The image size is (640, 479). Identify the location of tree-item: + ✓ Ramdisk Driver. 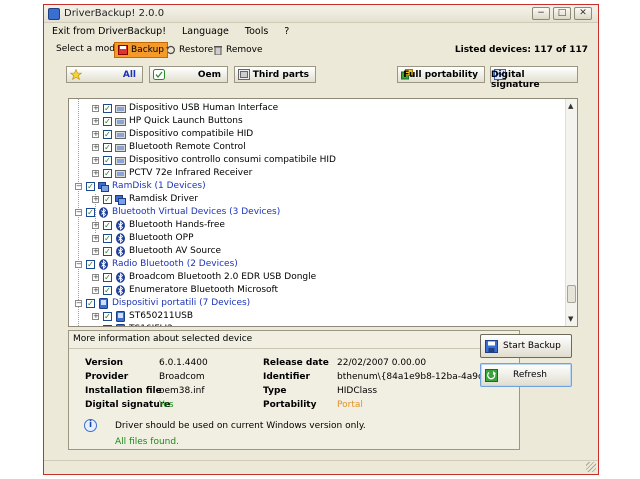
(314, 199).